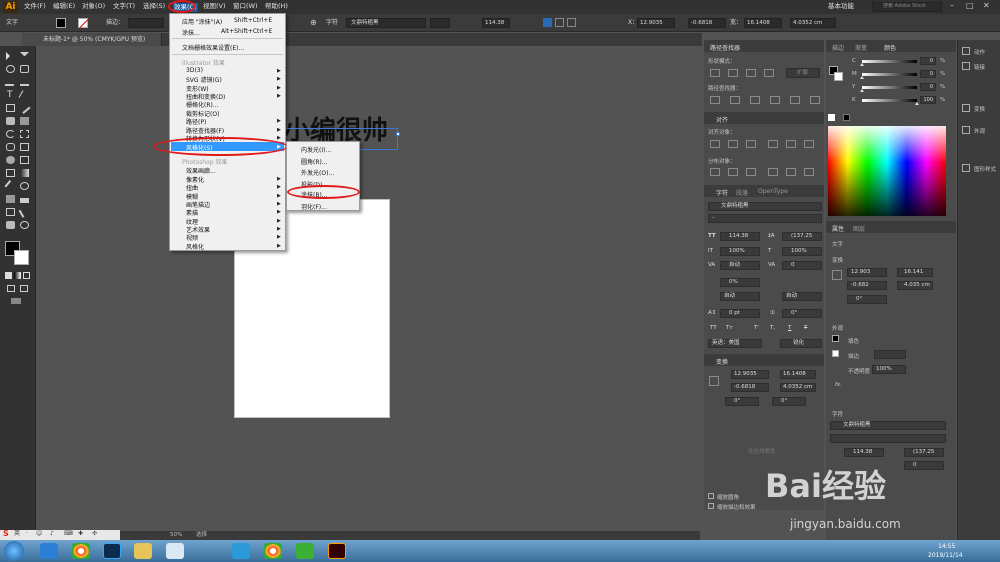  What do you see at coordinates (26, 275) in the screenshot?
I see `none-mode-icon` at bounding box center [26, 275].